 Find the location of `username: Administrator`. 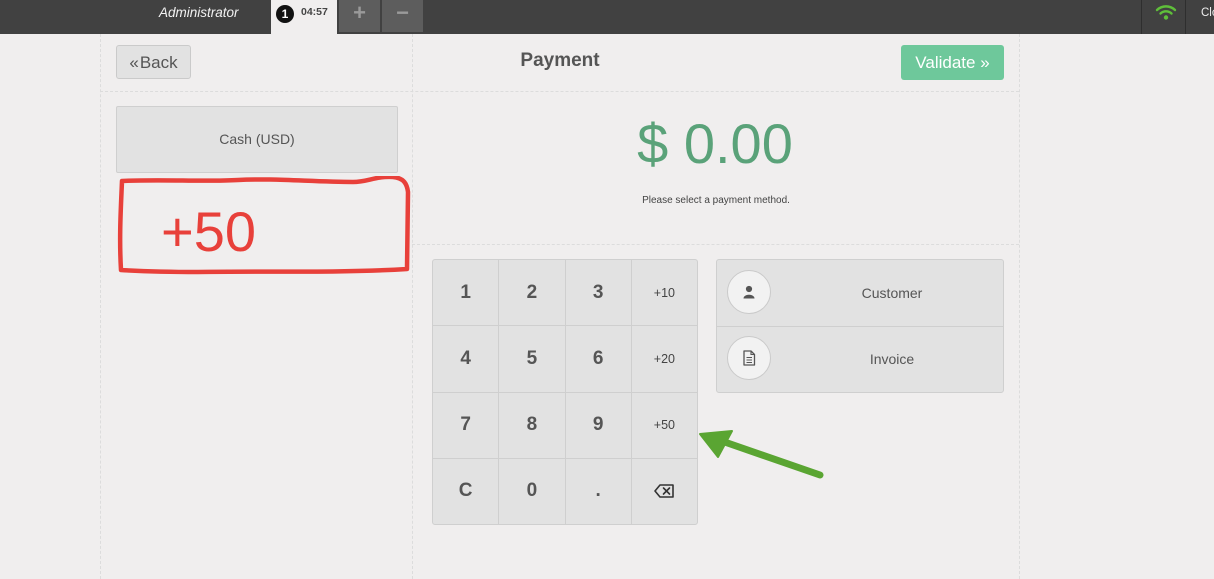

username: Administrator is located at coordinates (199, 12).